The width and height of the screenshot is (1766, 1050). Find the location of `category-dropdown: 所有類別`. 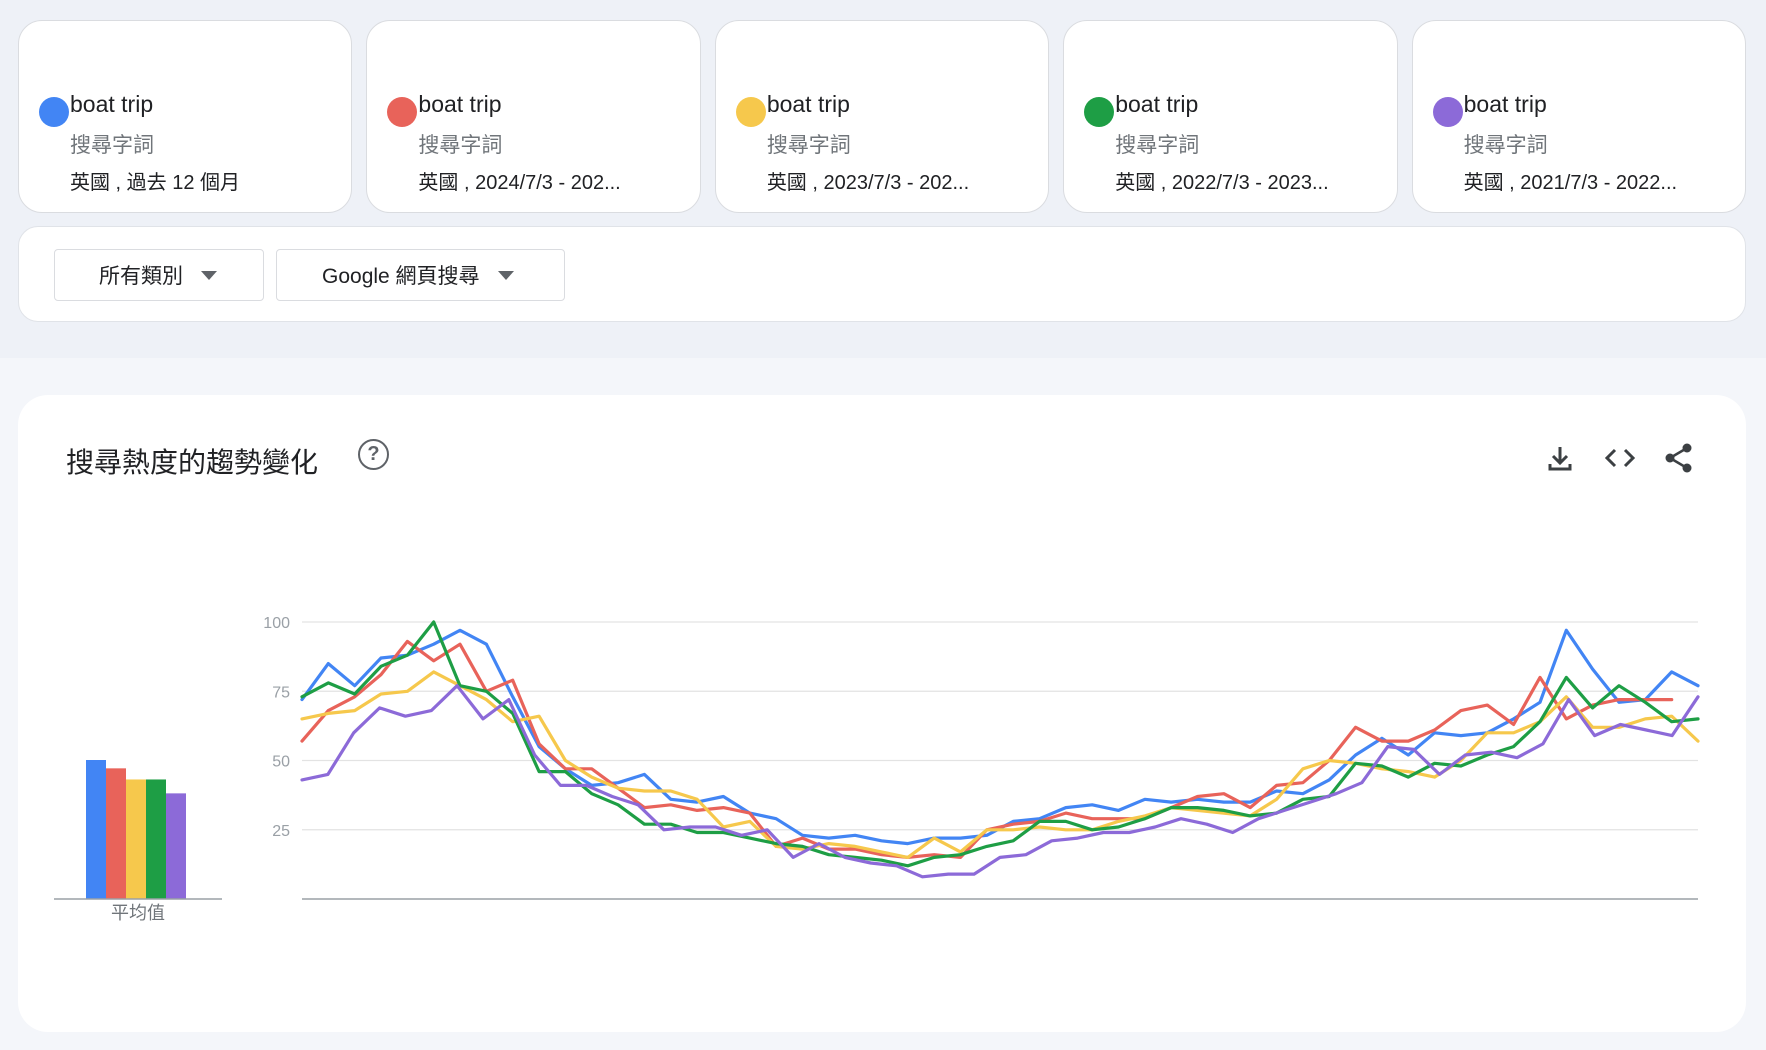

category-dropdown: 所有類別 is located at coordinates (159, 275).